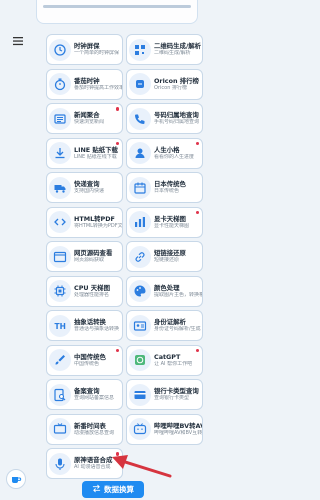 This screenshot has height=500, width=320. I want to click on tool-card: 颜色处理提取图片主色，转换格式, so click(164, 291).